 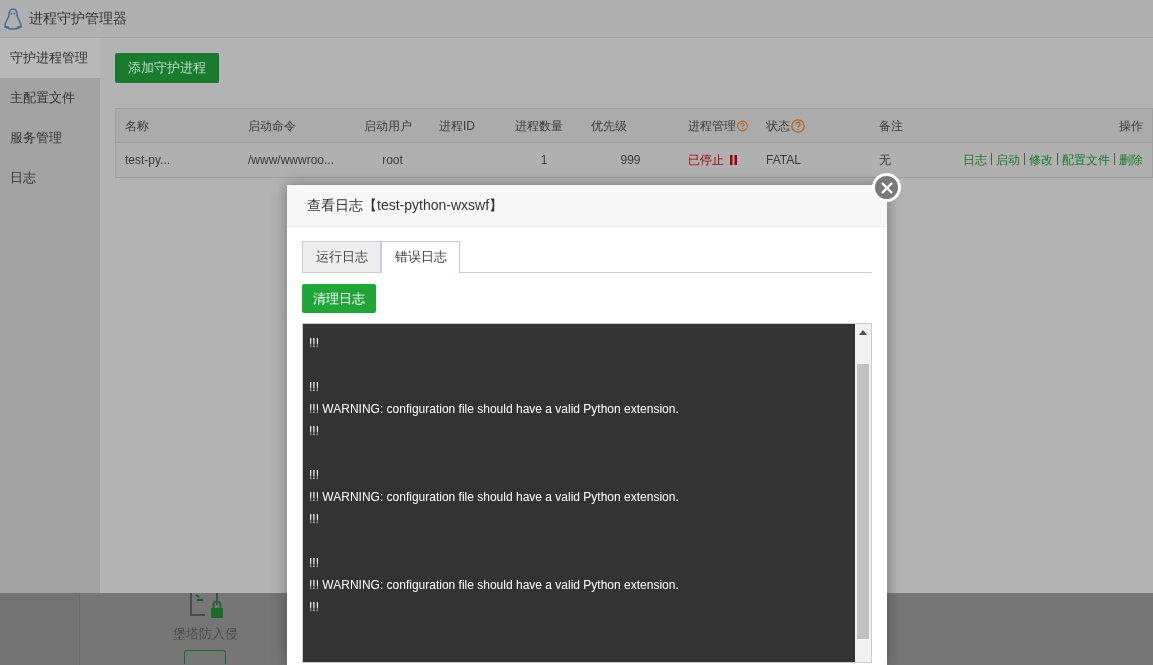 I want to click on dialog-title: 查看日志【test-python-wxswf】, so click(x=587, y=206).